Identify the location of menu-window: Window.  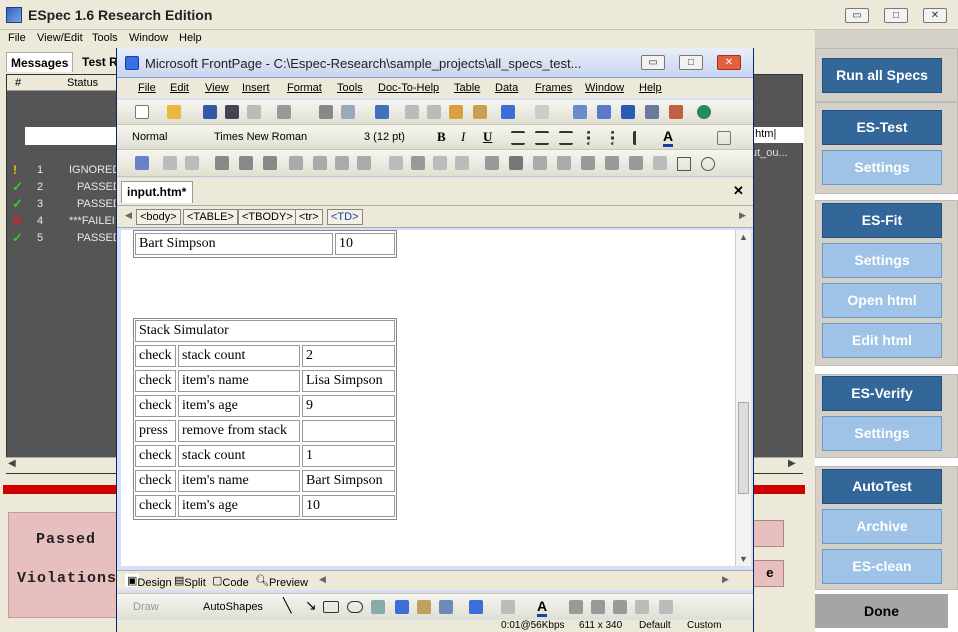
(148, 38).